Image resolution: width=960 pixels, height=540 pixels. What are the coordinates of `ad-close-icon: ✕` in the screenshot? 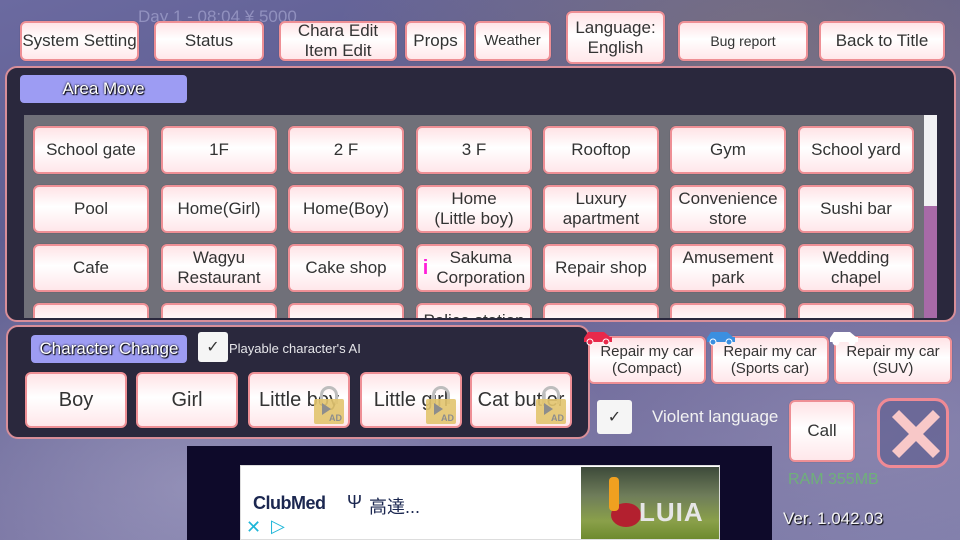 It's located at (253, 527).